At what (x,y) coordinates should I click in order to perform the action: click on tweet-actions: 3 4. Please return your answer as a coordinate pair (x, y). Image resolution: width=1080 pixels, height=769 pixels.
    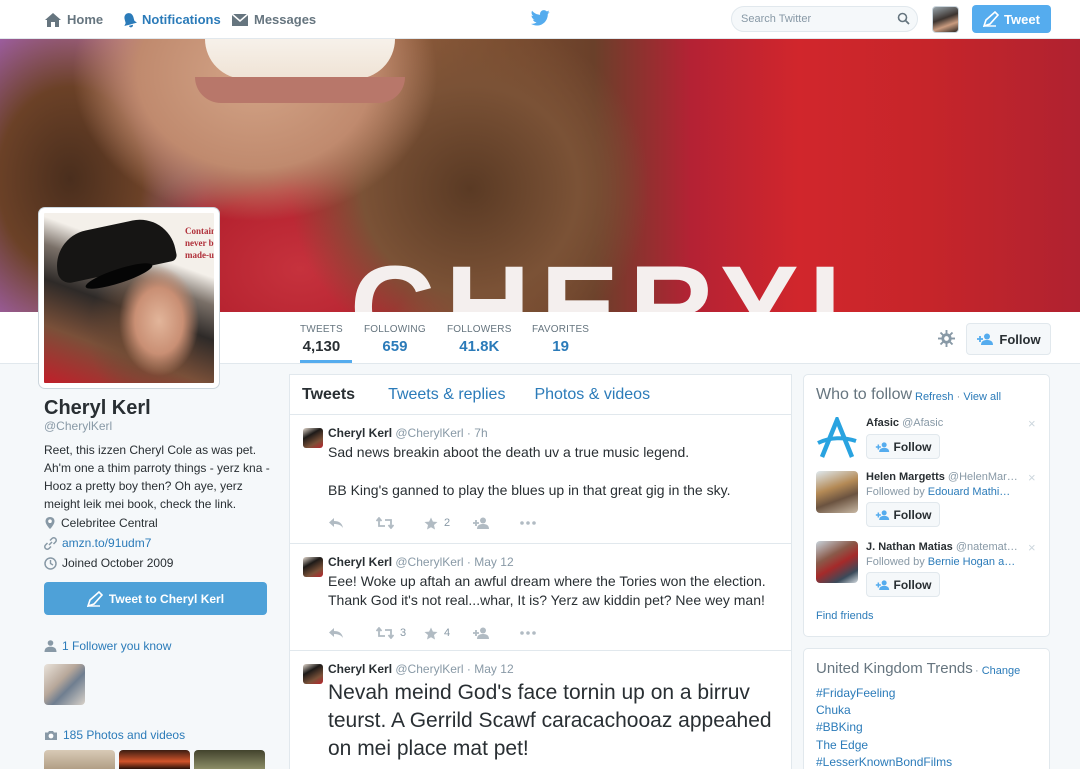
    Looking at the image, I should click on (553, 633).